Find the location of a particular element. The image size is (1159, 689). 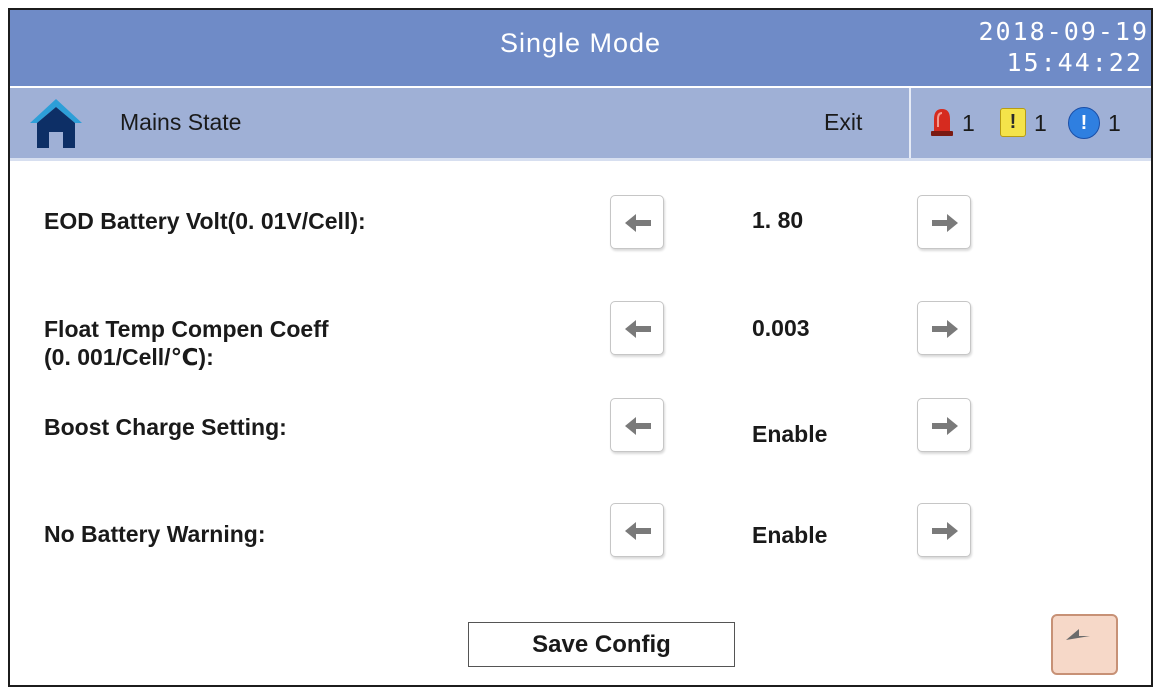

title-bar: Single Mode 2018-09-19 15:44:22 is located at coordinates (580, 48).